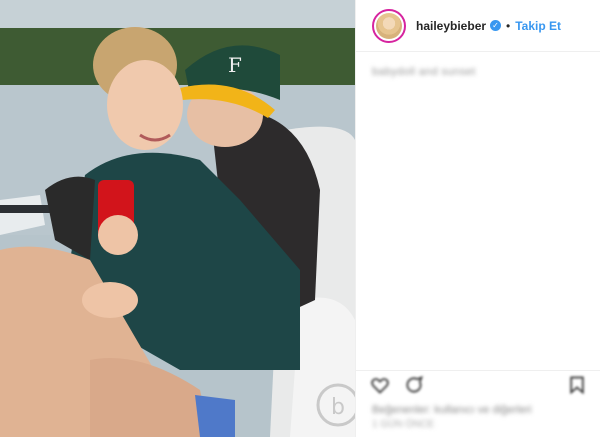 This screenshot has width=600, height=437. What do you see at coordinates (577, 385) in the screenshot?
I see `bookmark-icon` at bounding box center [577, 385].